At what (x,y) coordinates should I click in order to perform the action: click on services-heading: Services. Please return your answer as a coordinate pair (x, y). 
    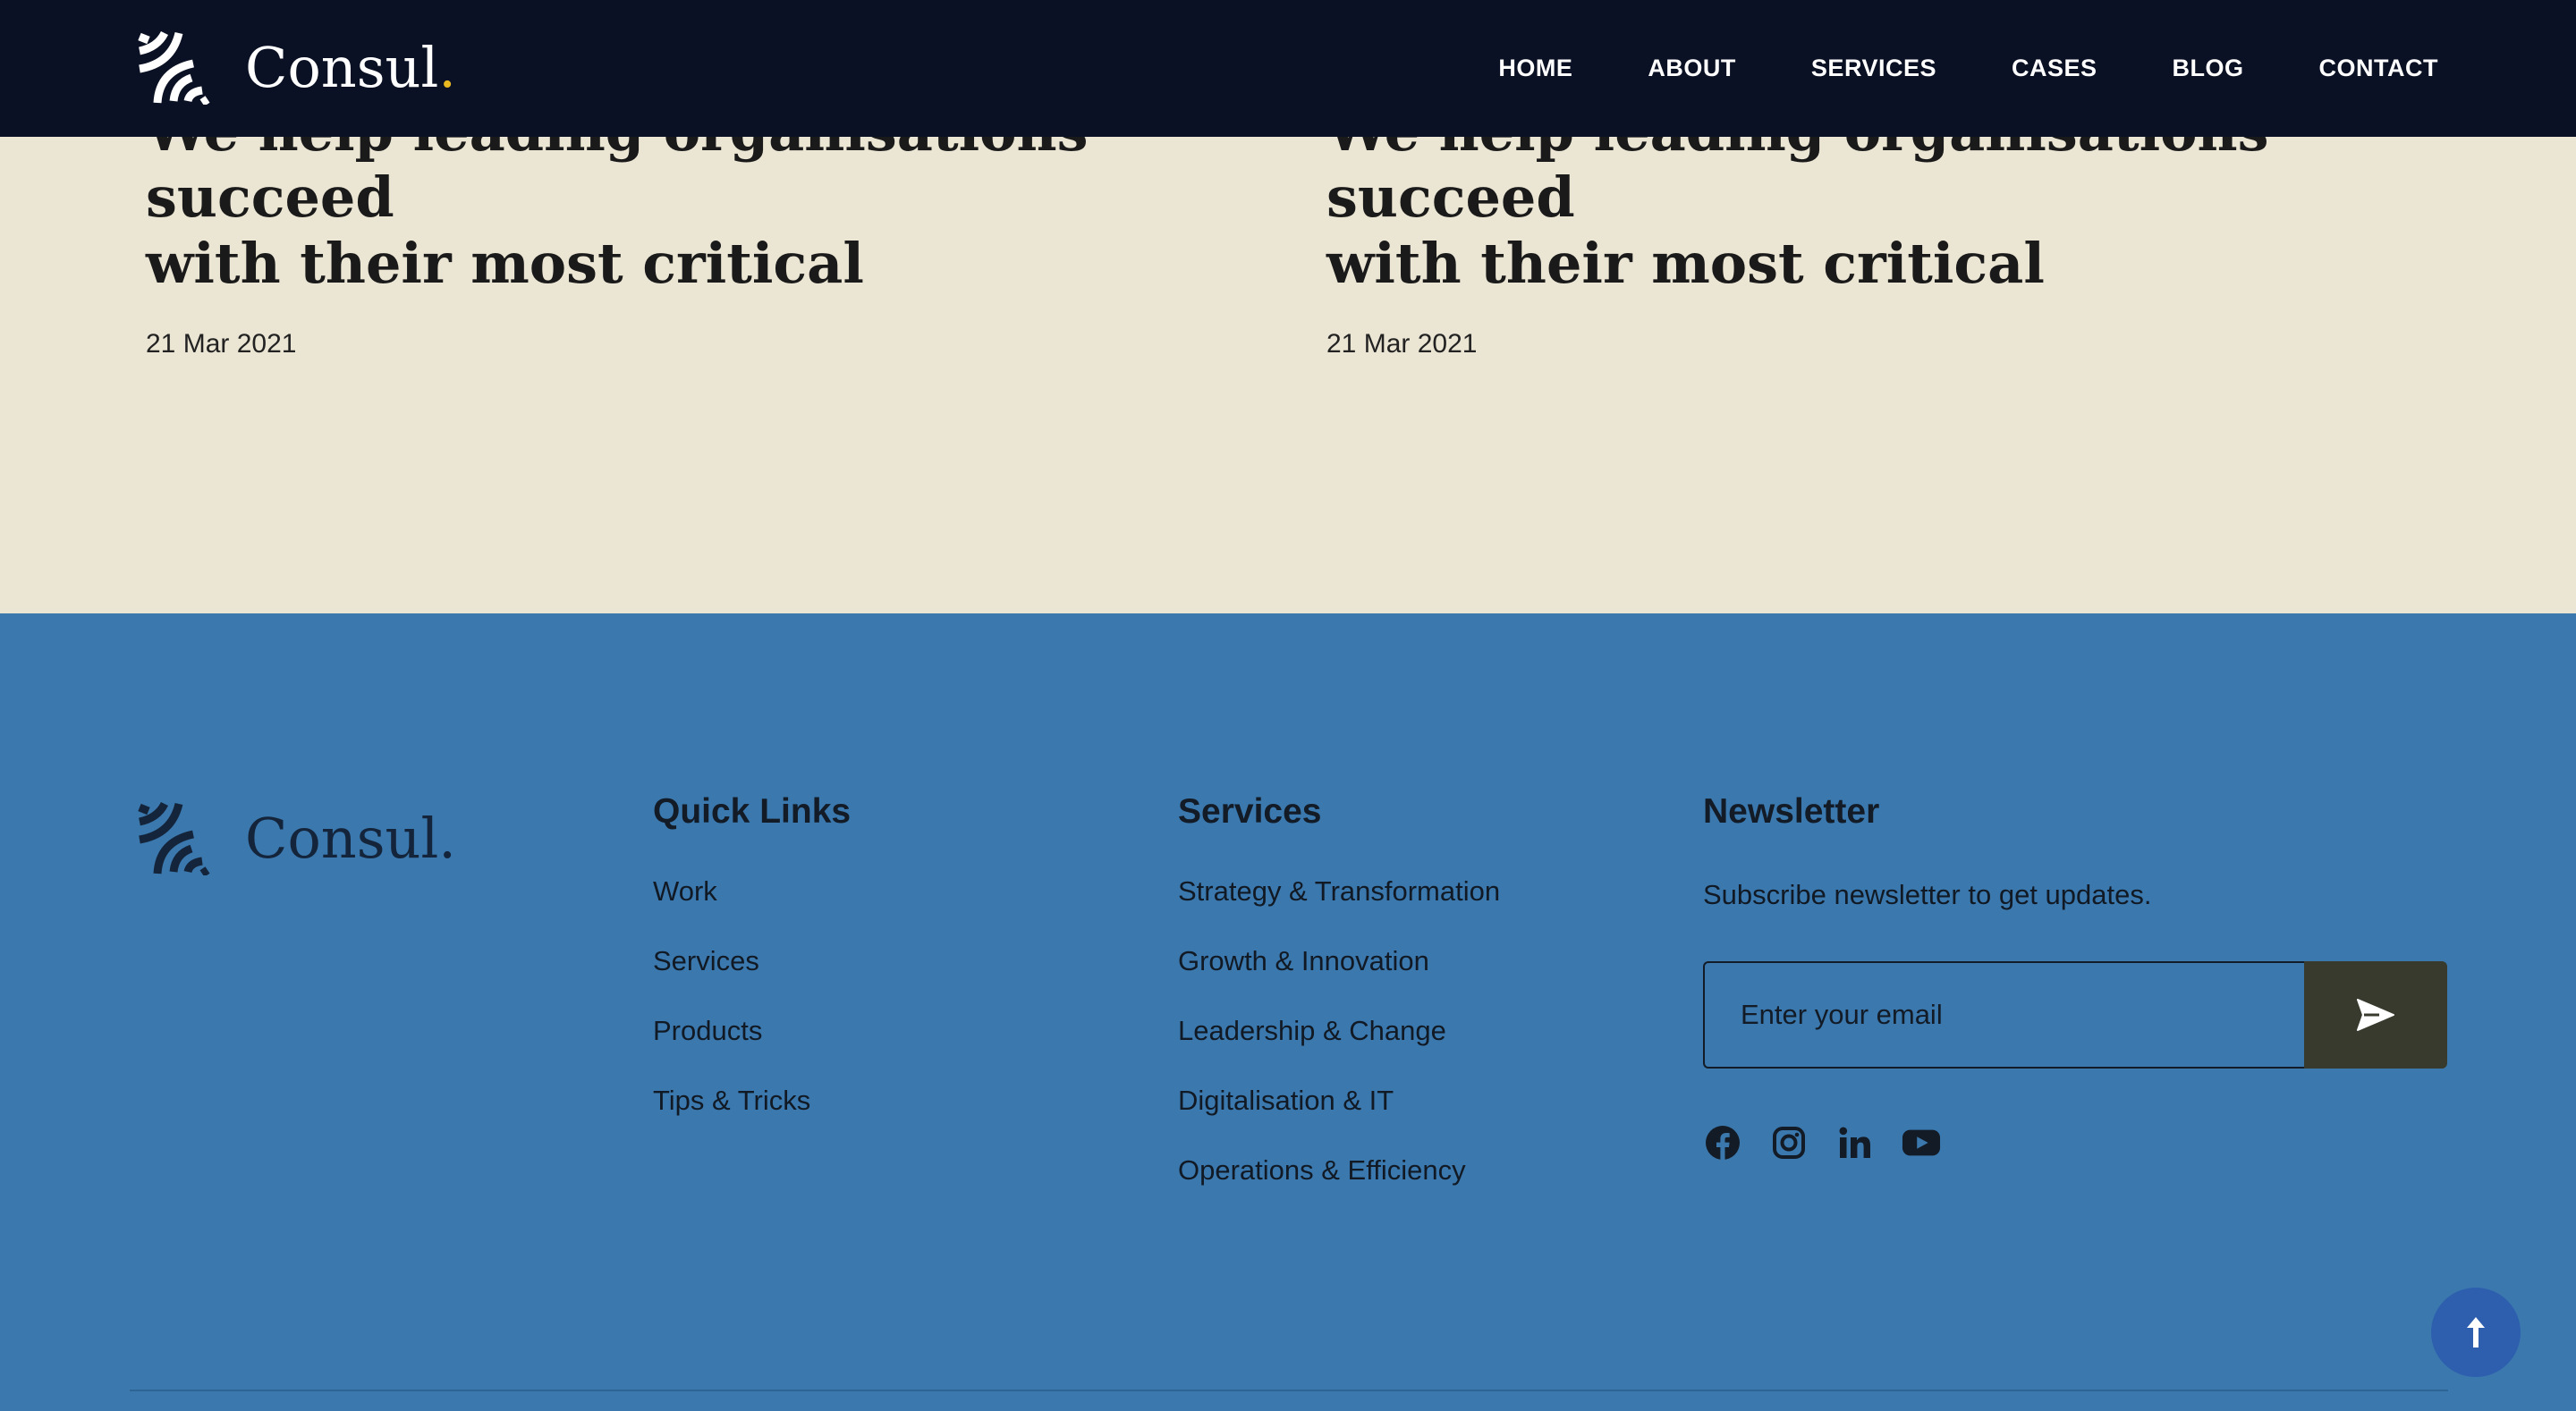
    Looking at the image, I should click on (1250, 811).